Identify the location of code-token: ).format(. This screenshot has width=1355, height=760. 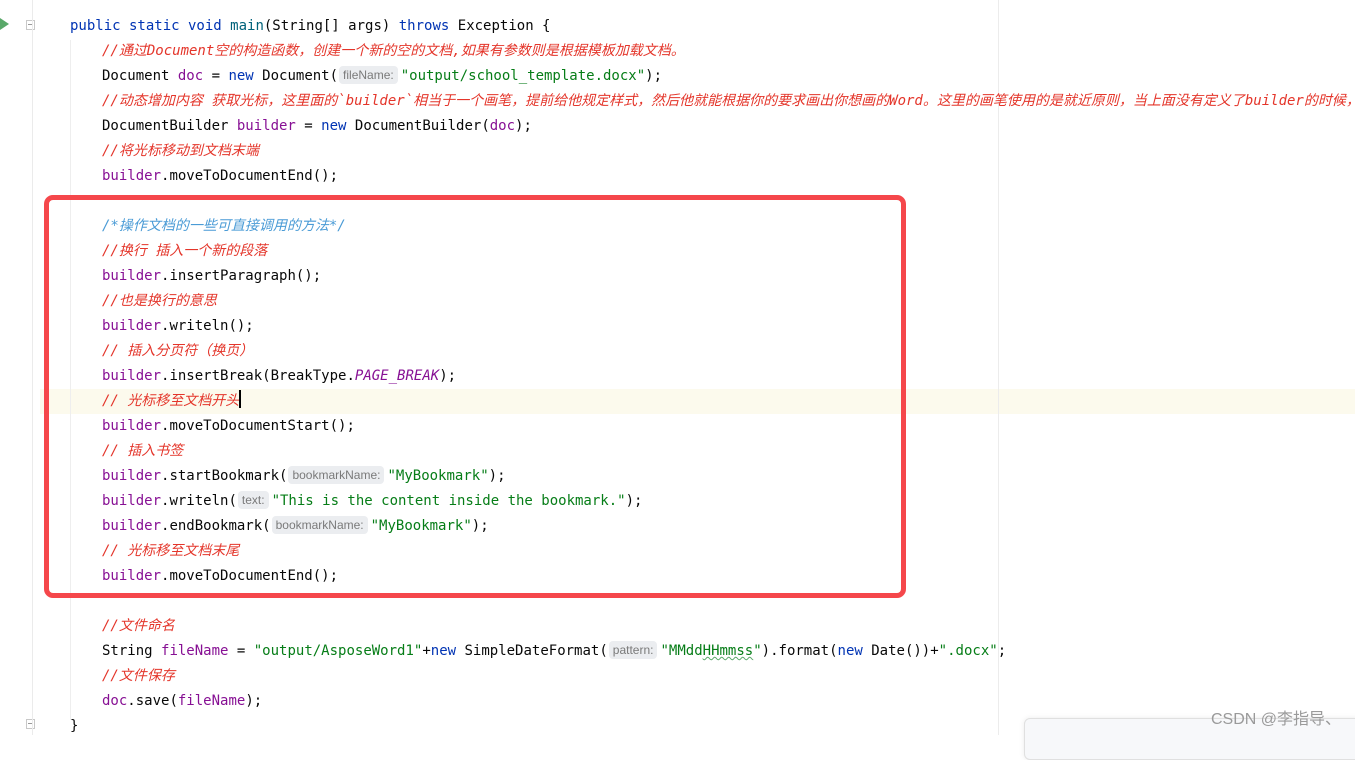
(799, 651).